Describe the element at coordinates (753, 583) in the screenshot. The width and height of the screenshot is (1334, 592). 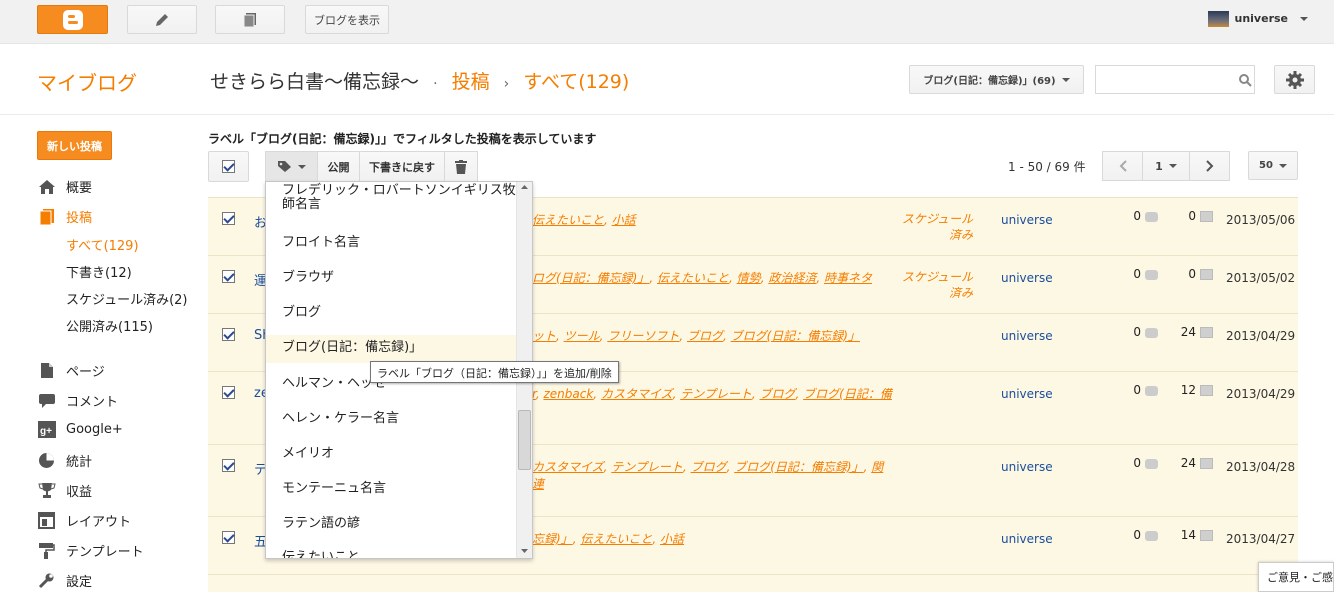
I see `post-row` at that location.